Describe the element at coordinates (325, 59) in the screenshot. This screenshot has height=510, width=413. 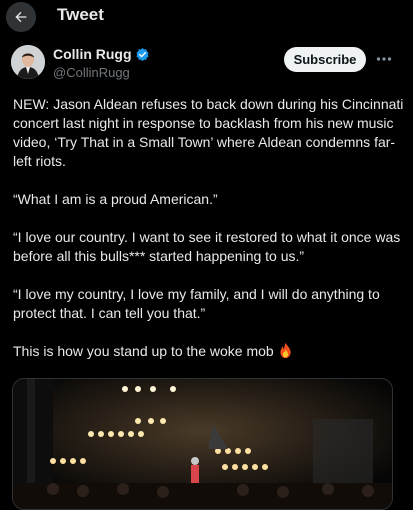
I see `subscribe-button: Subscribe` at that location.